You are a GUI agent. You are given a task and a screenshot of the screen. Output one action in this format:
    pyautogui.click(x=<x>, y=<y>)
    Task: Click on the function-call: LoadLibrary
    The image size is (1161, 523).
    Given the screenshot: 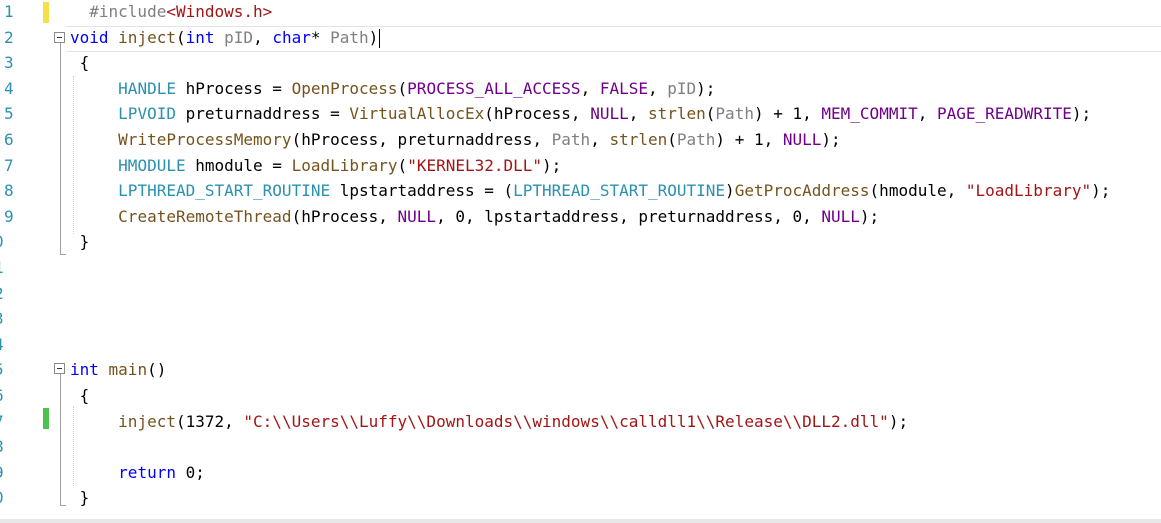 What is the action you would take?
    pyautogui.click(x=344, y=165)
    